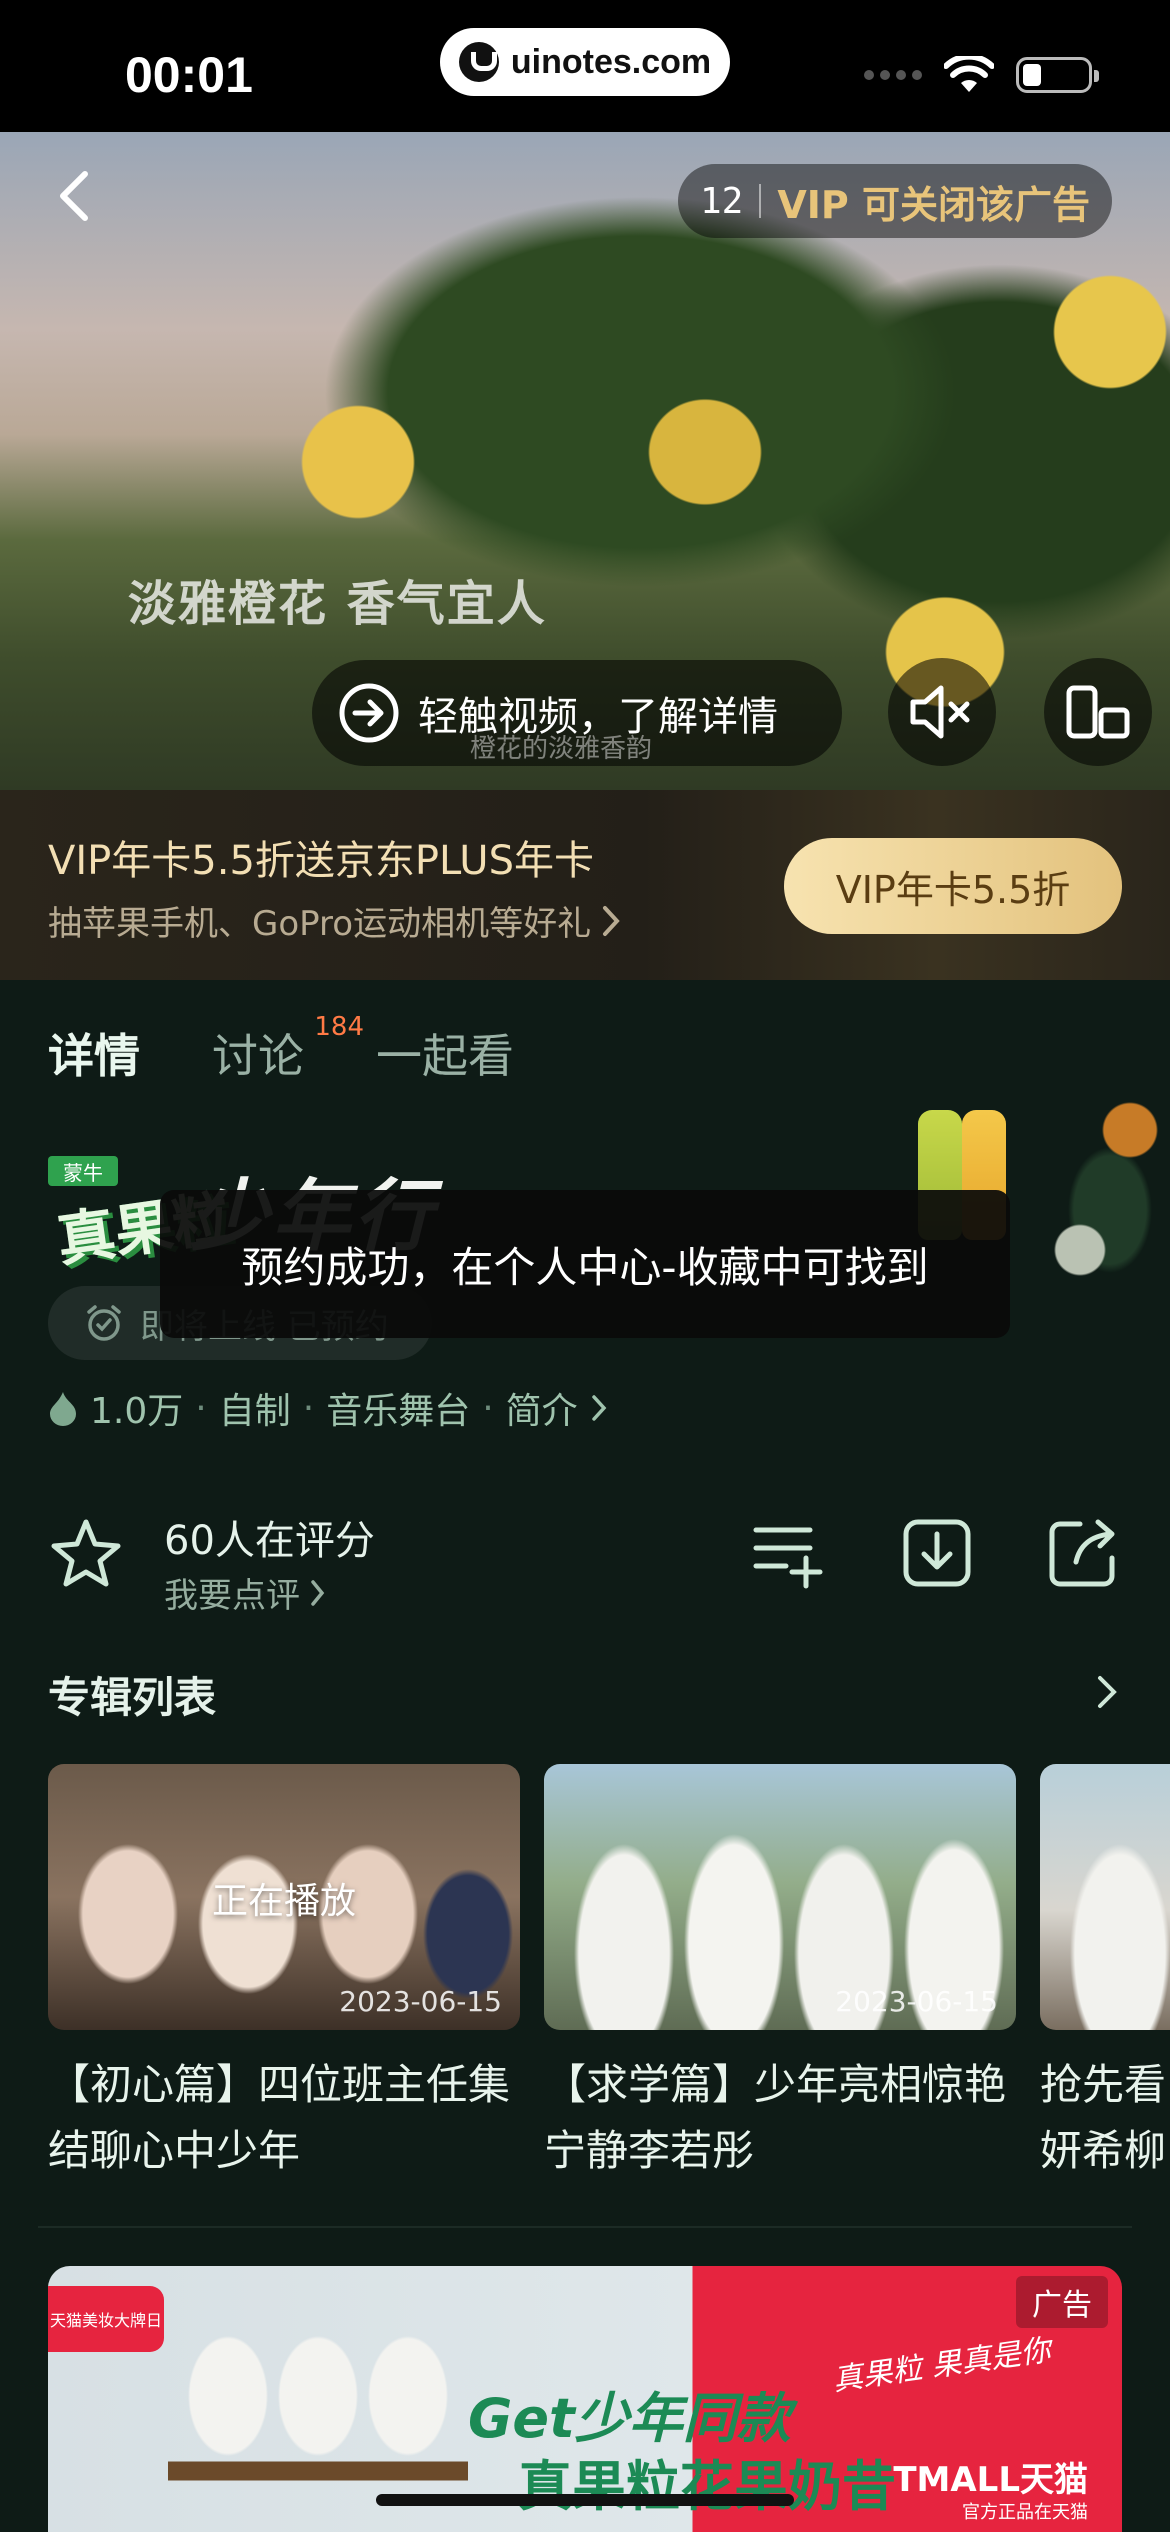 The image size is (1170, 2532). What do you see at coordinates (94, 1056) in the screenshot?
I see `tab-details-label: 详情` at bounding box center [94, 1056].